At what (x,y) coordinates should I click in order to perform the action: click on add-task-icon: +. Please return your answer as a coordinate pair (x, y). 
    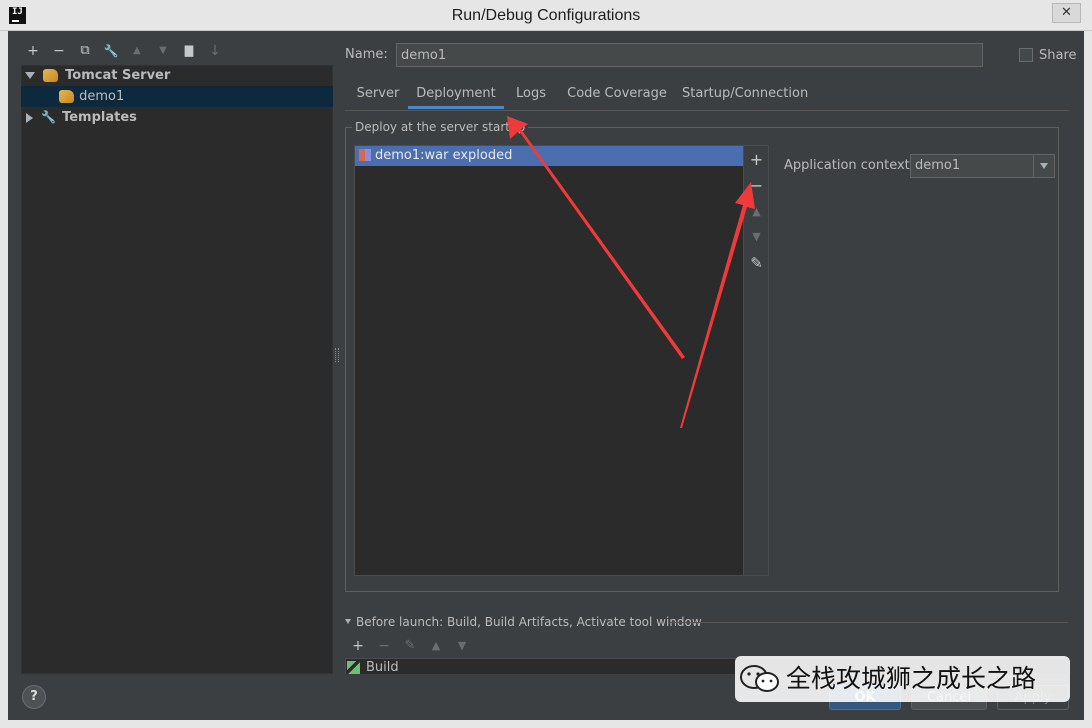
    Looking at the image, I should click on (358, 646).